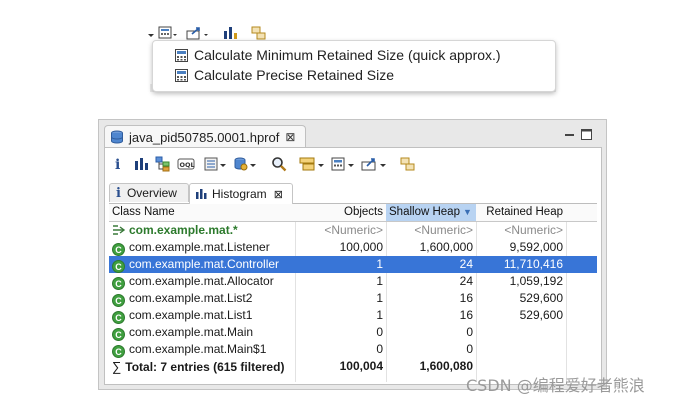 This screenshot has height=403, width=692. Describe the element at coordinates (353, 193) in the screenshot. I see `inner-tab-bar: i Overview Histogram ⊠` at that location.